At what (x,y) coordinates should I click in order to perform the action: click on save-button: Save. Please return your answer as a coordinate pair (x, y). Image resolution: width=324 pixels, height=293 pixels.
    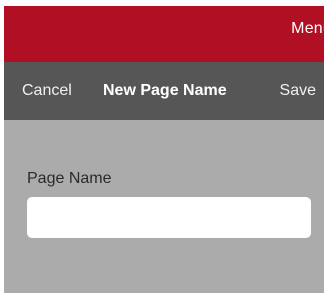
    Looking at the image, I should click on (298, 91).